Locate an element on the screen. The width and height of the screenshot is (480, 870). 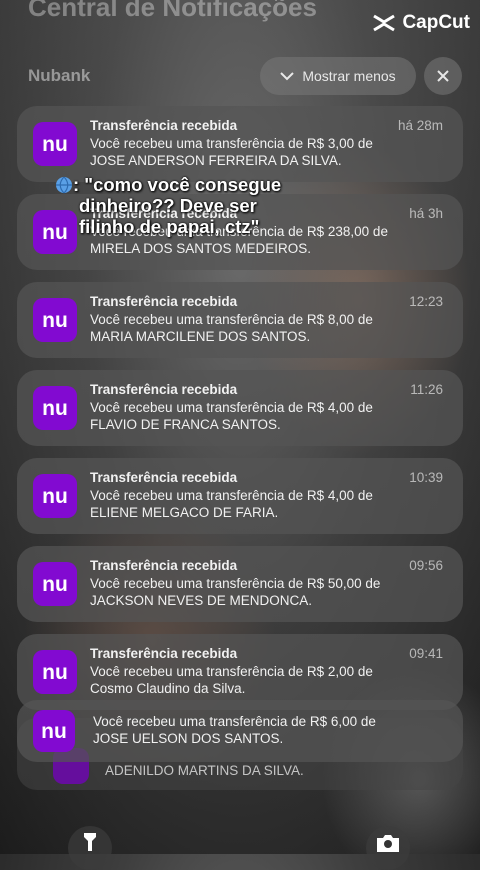
caption-line: filinho de papai, ctz" is located at coordinates (169, 226).